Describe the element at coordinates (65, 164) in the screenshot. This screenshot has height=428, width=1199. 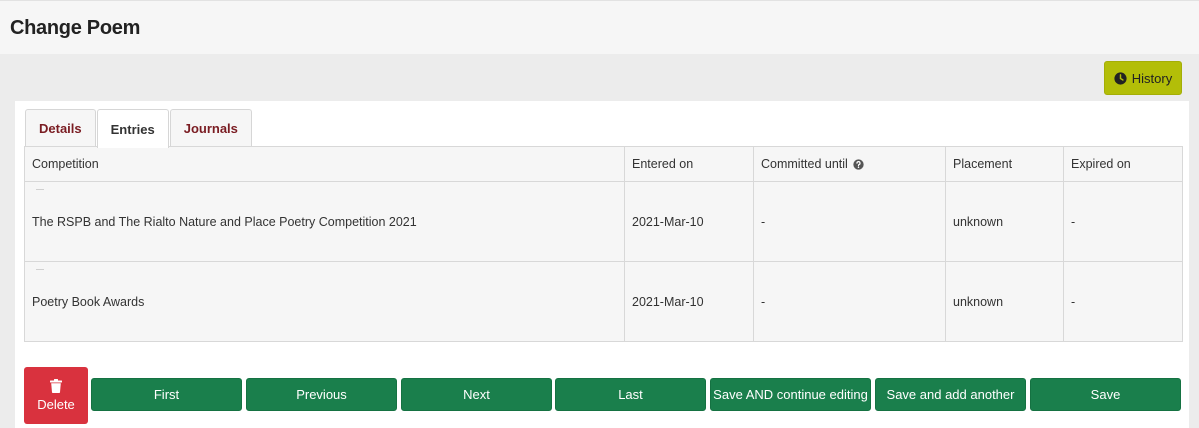
I see `column-header-competition: Competition` at that location.